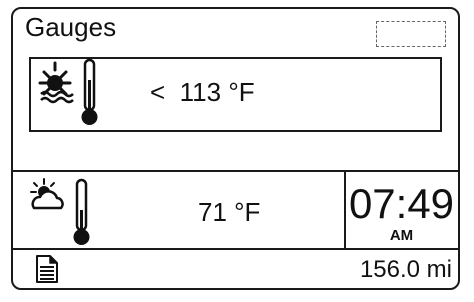  Describe the element at coordinates (405, 269) in the screenshot. I see `trip-distance: 156.0 mi` at that location.